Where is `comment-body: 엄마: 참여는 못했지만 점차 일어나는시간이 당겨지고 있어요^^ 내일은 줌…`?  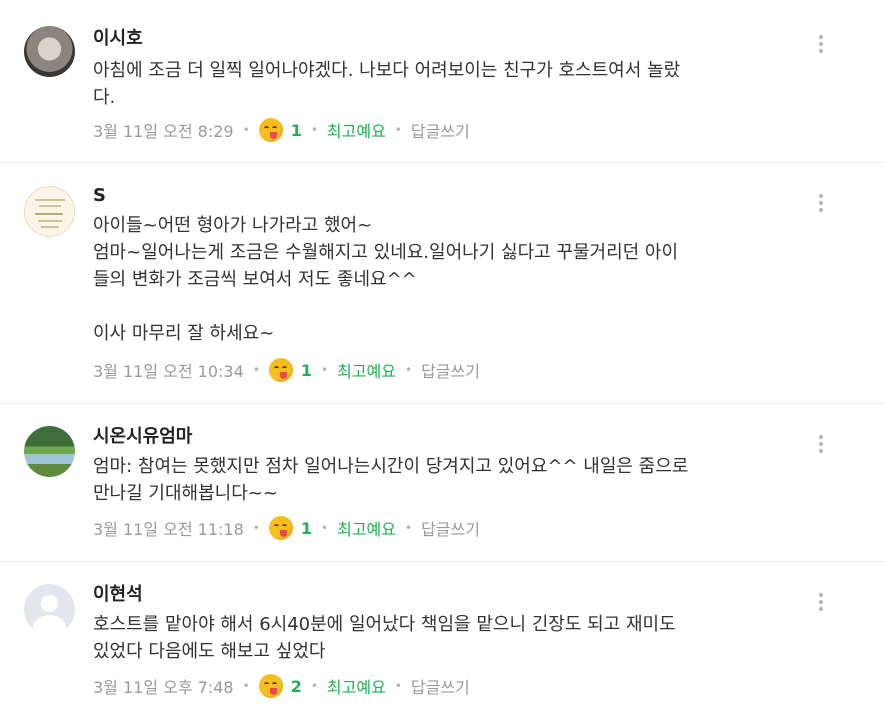
comment-body: 엄마: 참여는 못했지만 점차 일어나는시간이 당겨지고 있어요^^ 내일은 줌… is located at coordinates (391, 480).